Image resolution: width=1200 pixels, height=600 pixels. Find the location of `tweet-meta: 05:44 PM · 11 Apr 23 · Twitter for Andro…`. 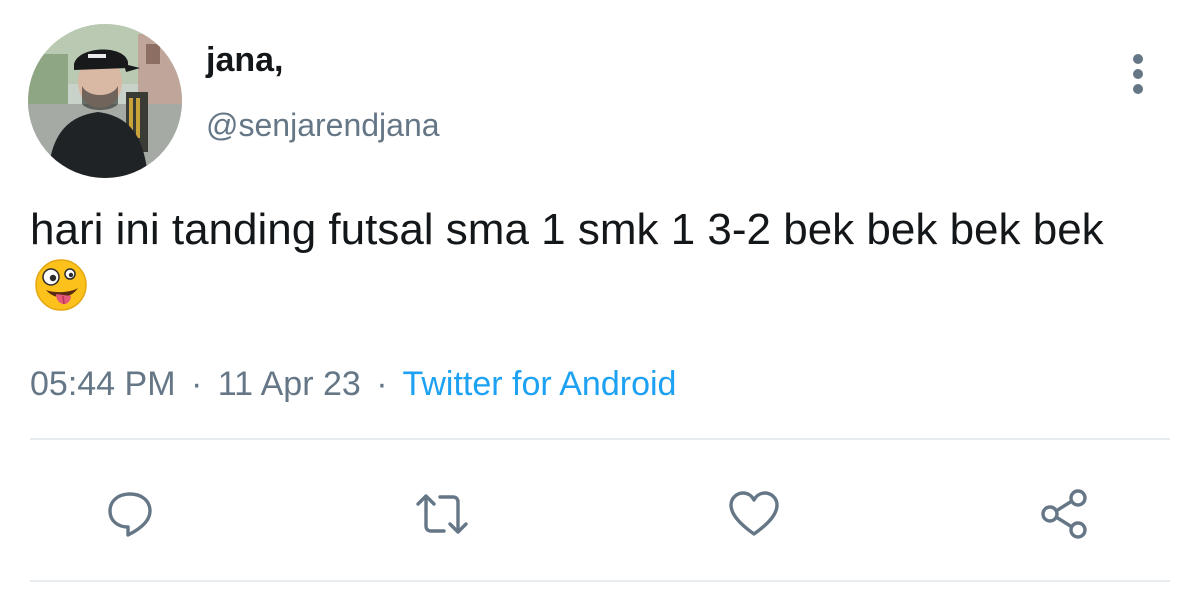

tweet-meta: 05:44 PM · 11 Apr 23 · Twitter for Andro… is located at coordinates (353, 384).